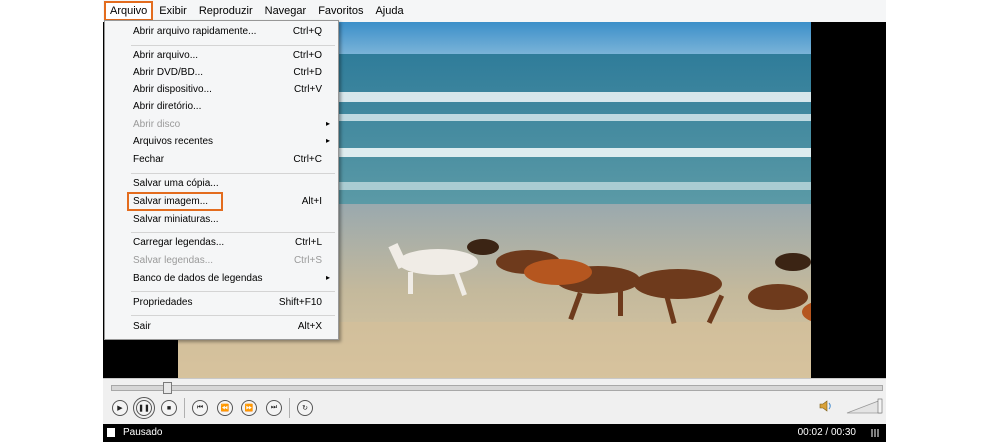 The height and width of the screenshot is (442, 984). Describe the element at coordinates (226, 11) in the screenshot. I see `menu-reproduzir: Reproduzir` at that location.